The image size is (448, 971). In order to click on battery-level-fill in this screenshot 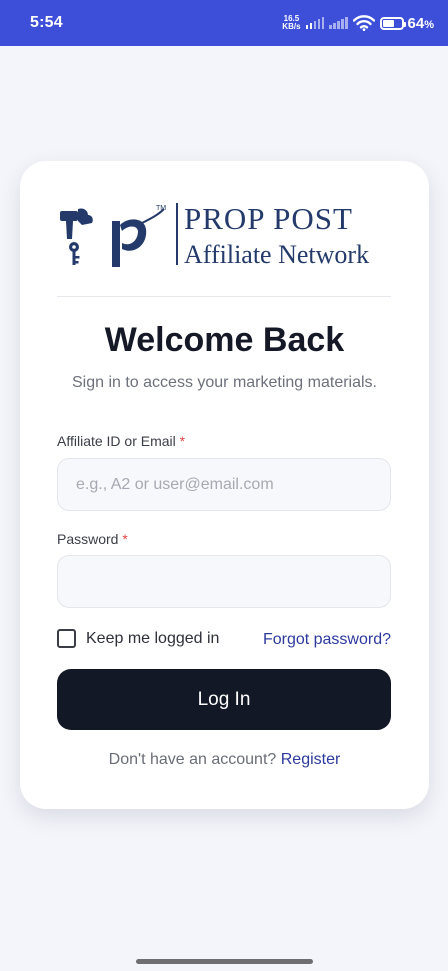, I will do `click(388, 23)`.